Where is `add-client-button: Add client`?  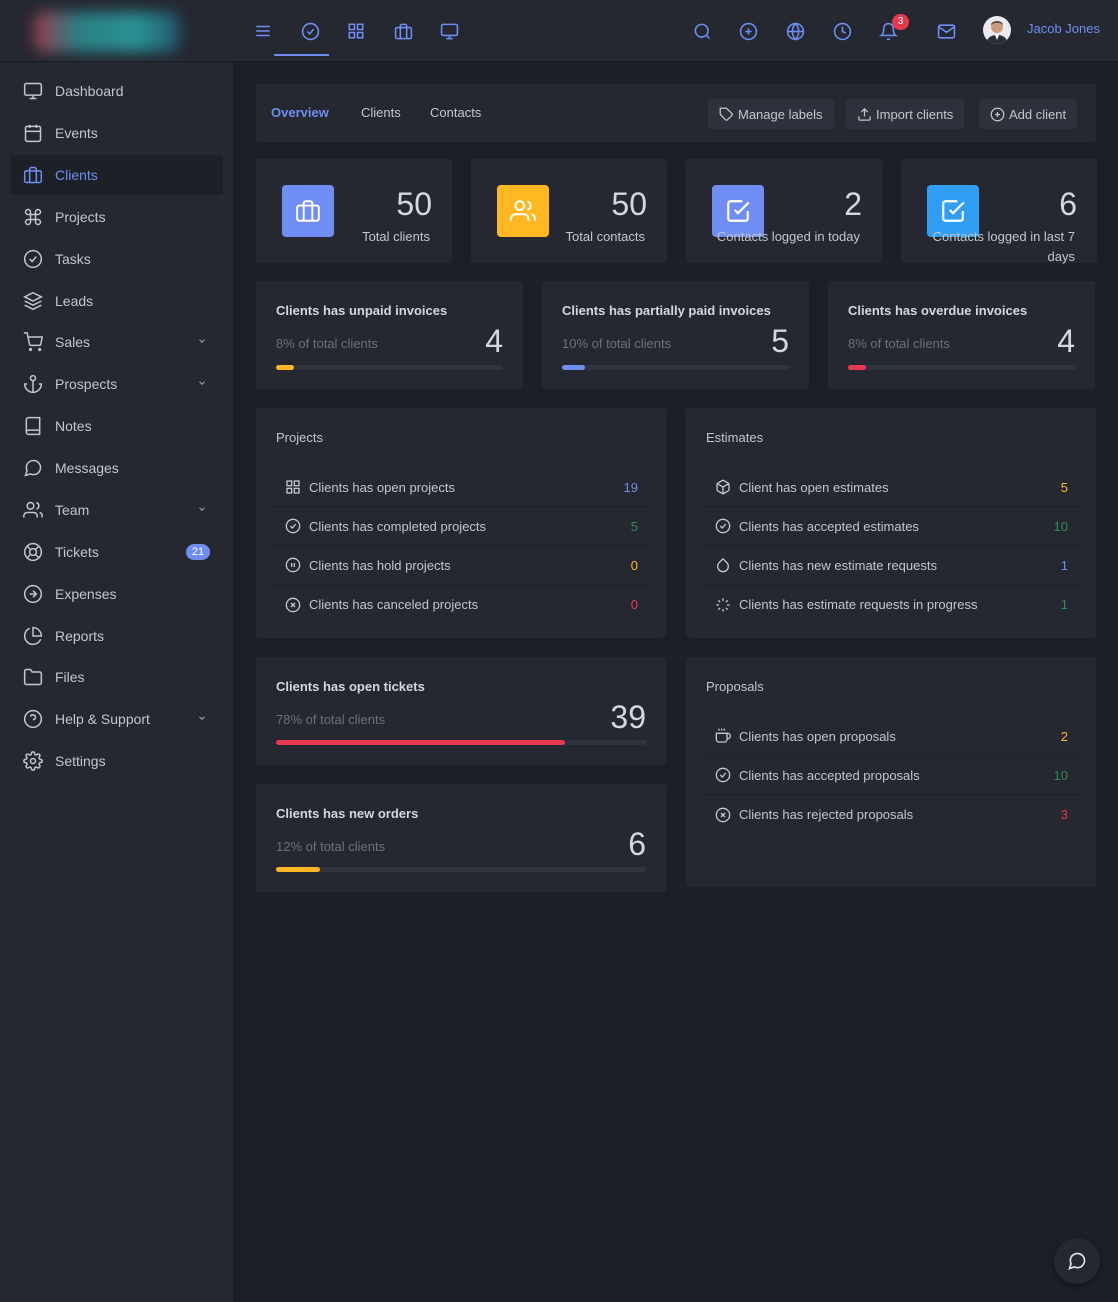 add-client-button: Add client is located at coordinates (1028, 114).